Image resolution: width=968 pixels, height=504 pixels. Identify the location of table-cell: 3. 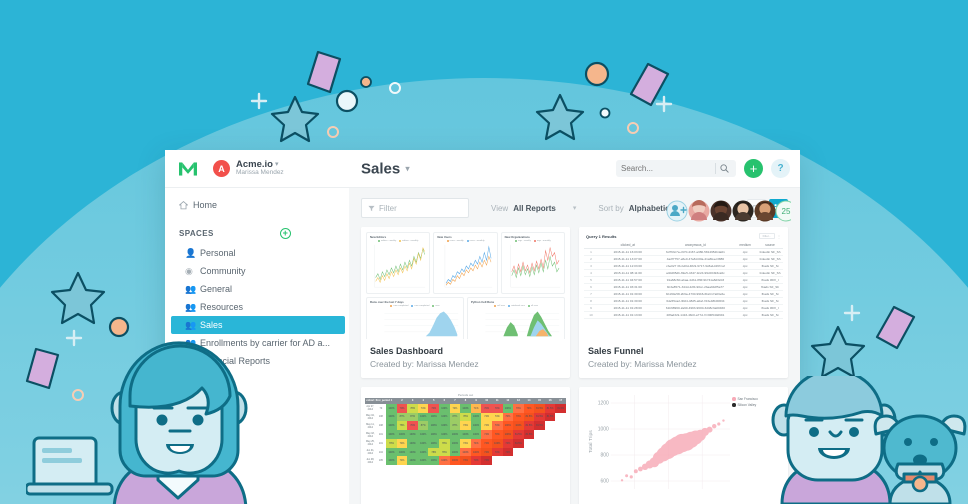
(591, 266).